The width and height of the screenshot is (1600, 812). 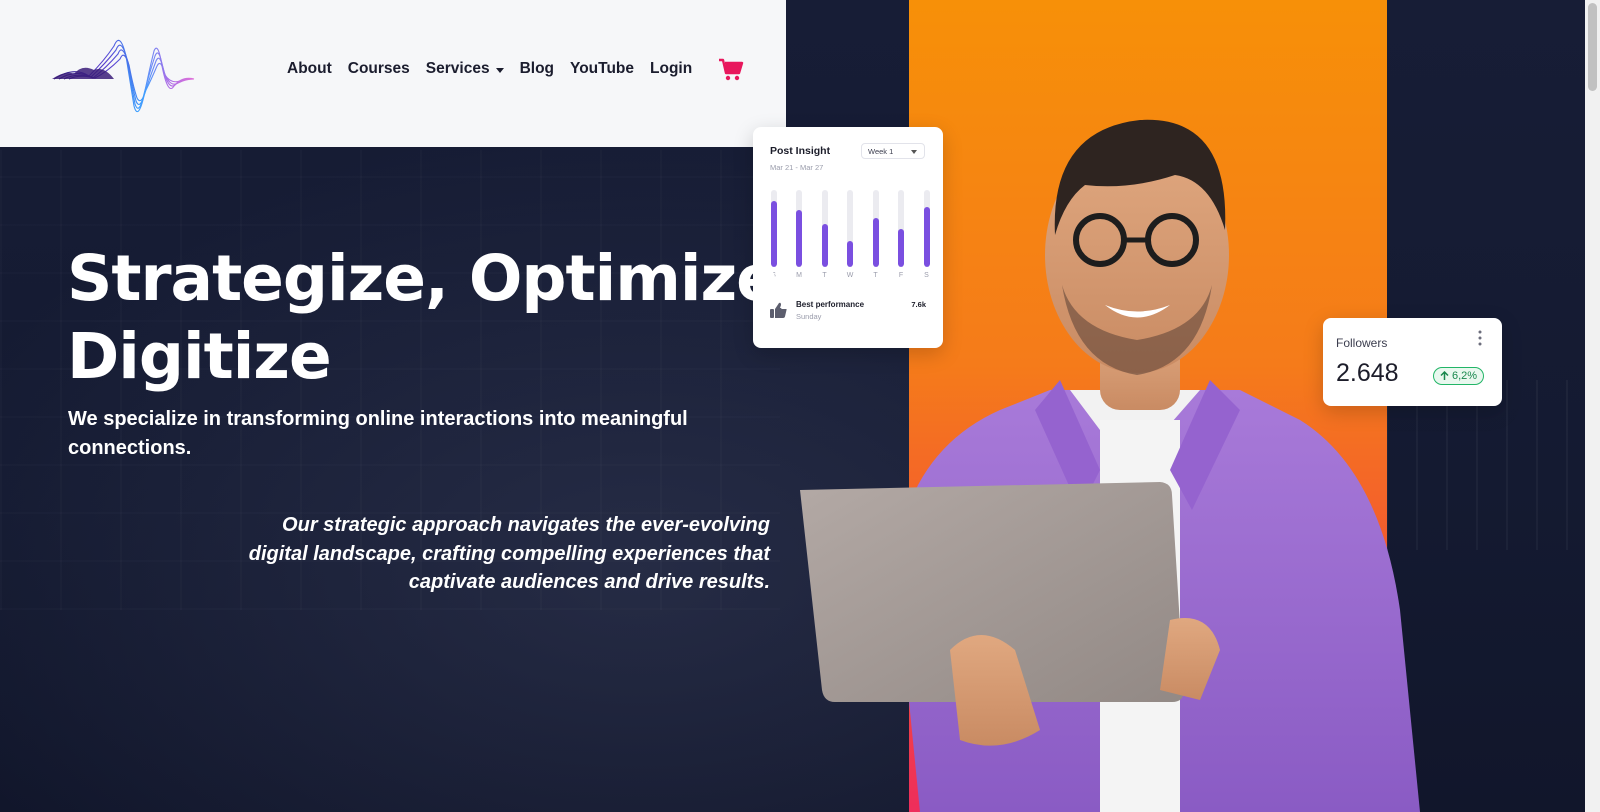 I want to click on insight-bar-label: T, so click(x=875, y=275).